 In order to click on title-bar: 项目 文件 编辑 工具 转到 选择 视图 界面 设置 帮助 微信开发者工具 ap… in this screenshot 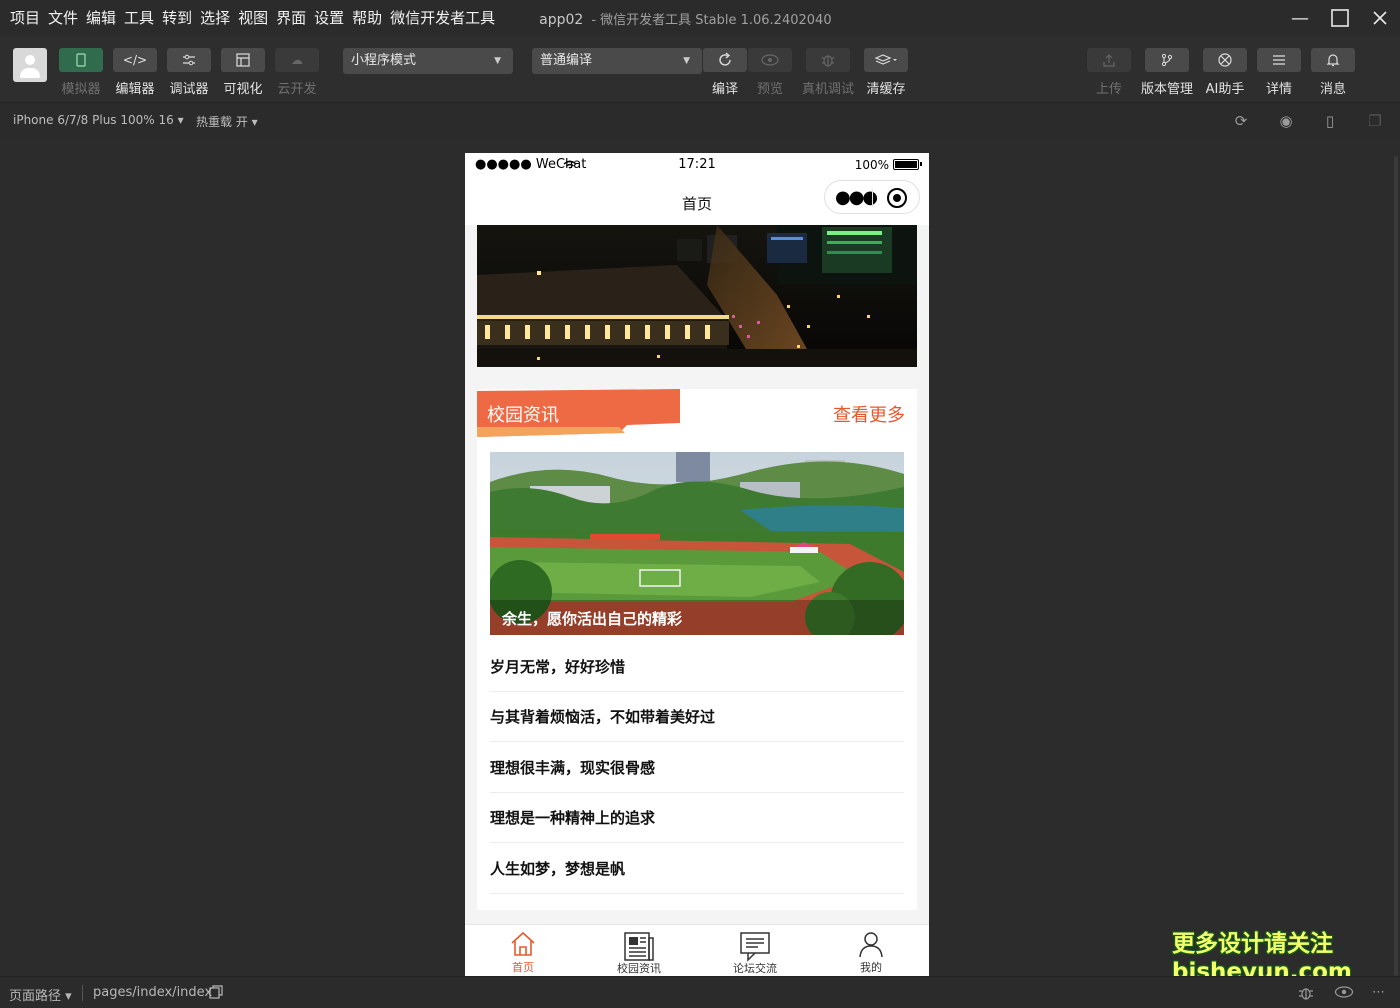, I will do `click(700, 18)`.